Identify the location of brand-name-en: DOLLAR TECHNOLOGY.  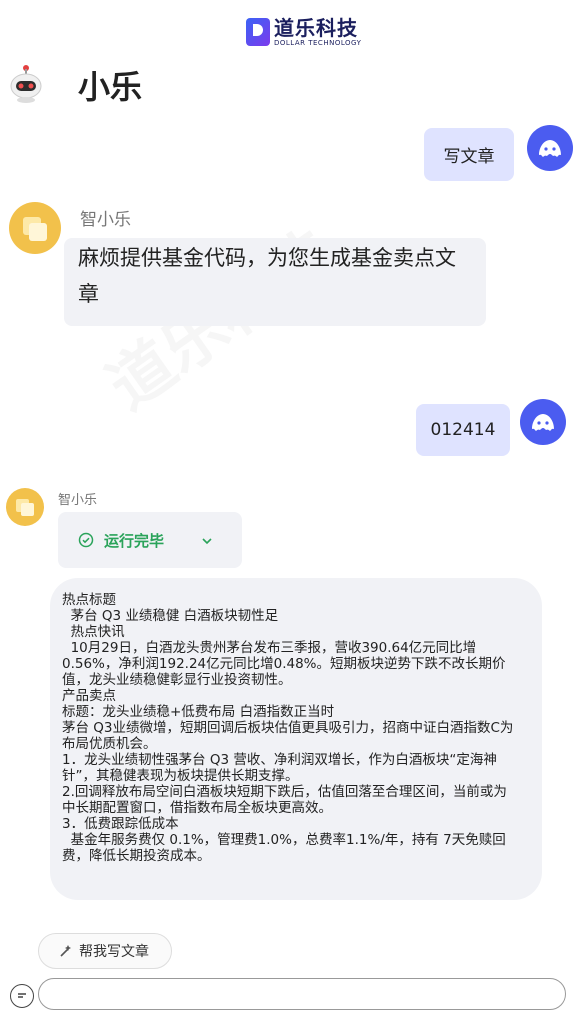
(318, 42).